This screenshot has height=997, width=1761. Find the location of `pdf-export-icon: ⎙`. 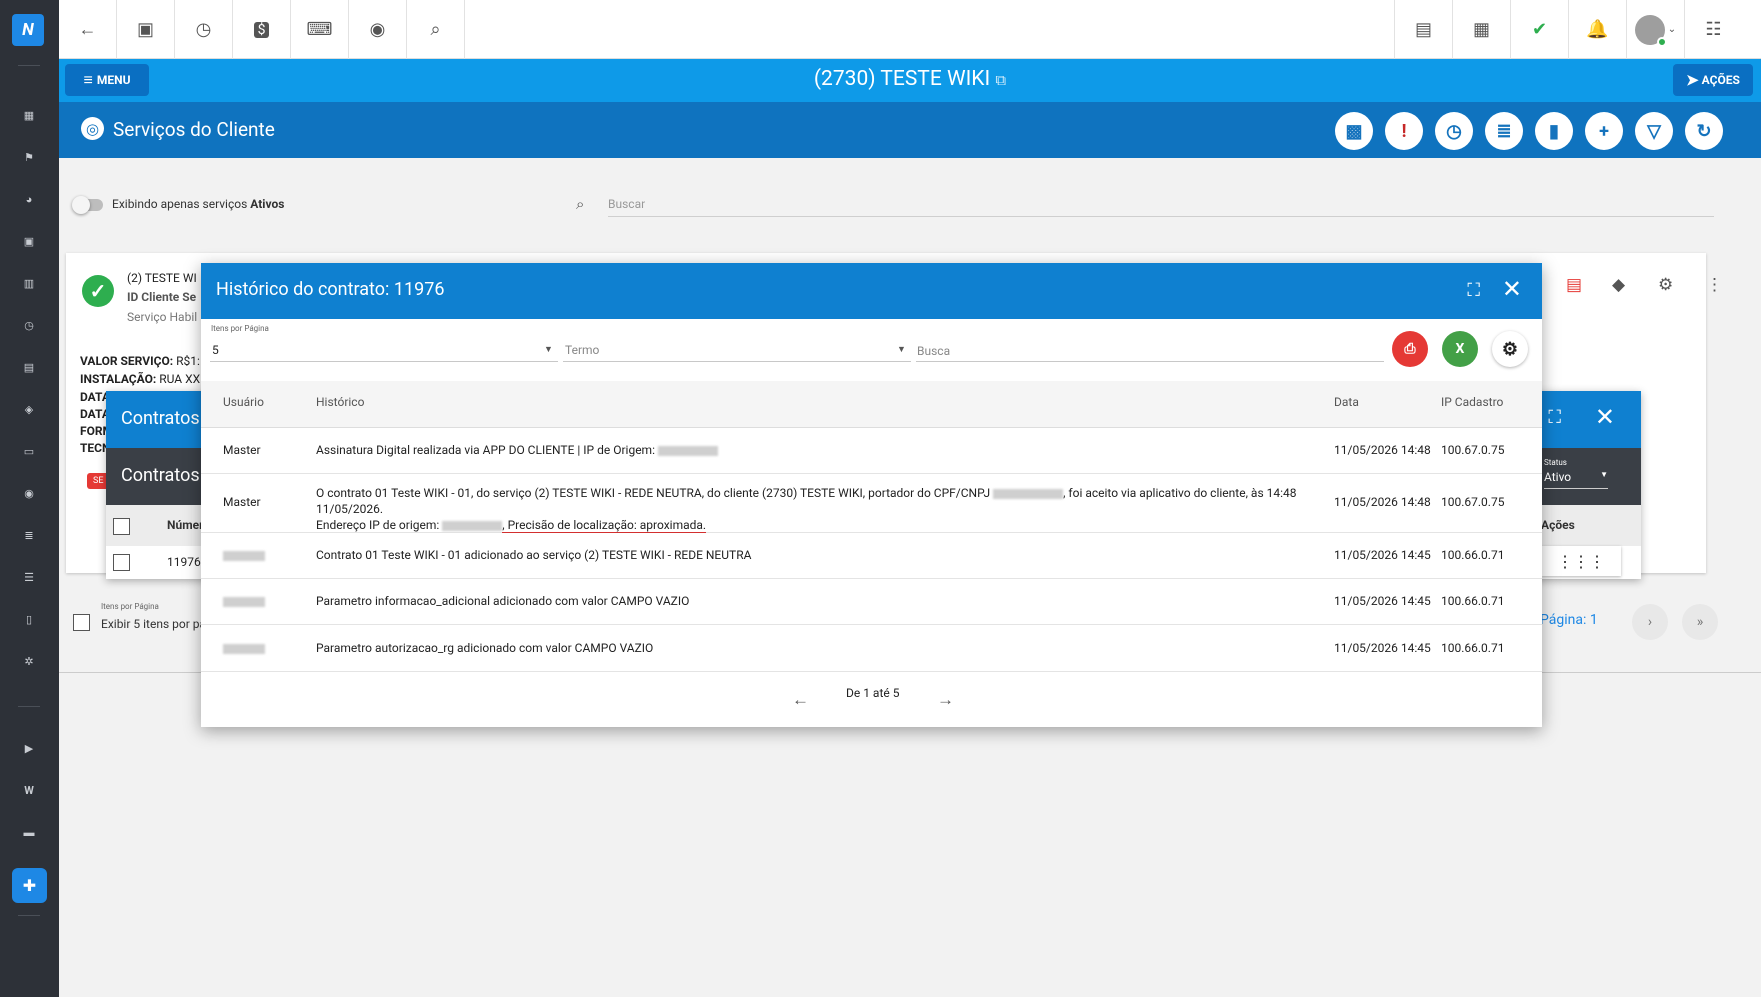

pdf-export-icon: ⎙ is located at coordinates (1410, 349).